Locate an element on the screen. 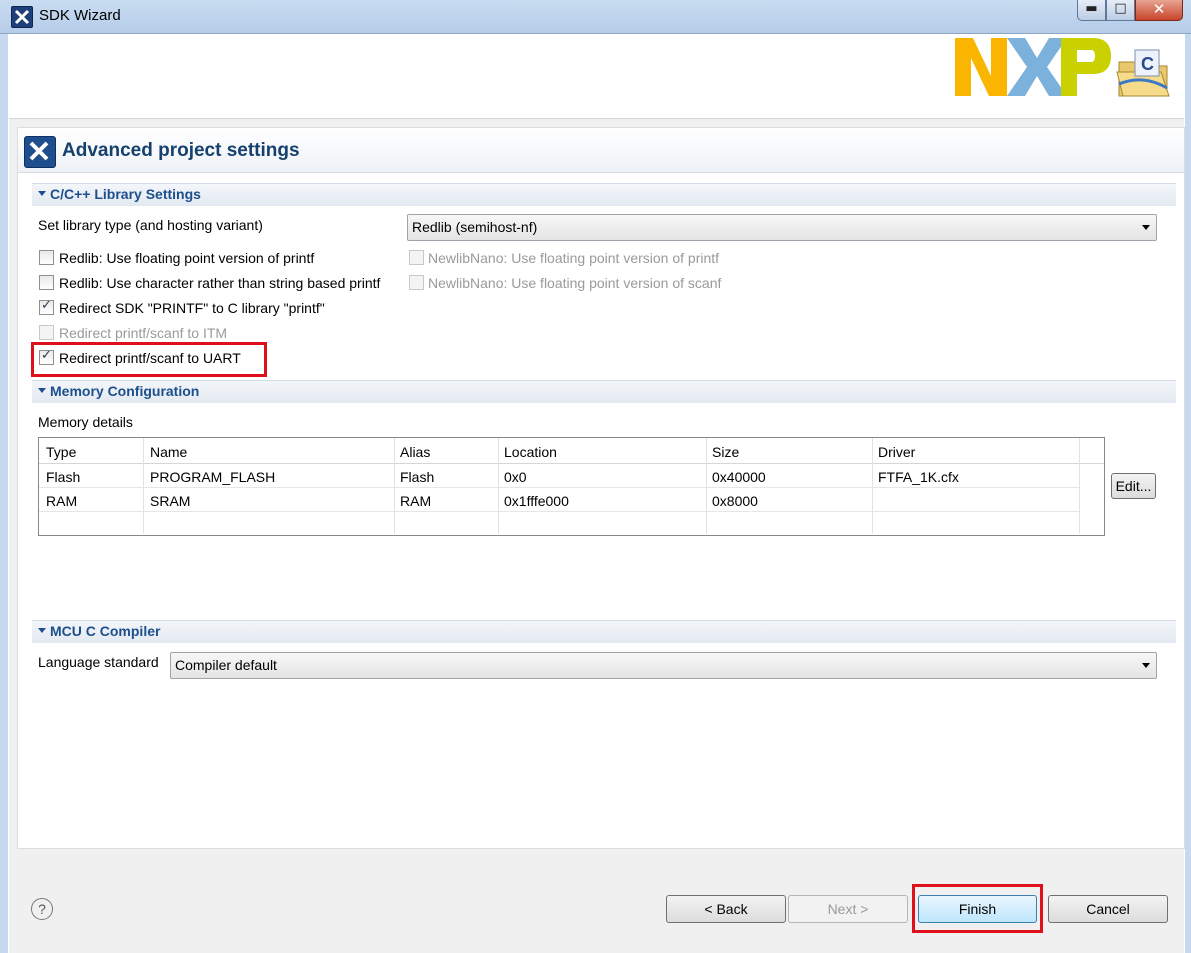 Image resolution: width=1191 pixels, height=953 pixels. panel-header: Advanced project settings is located at coordinates (601, 150).